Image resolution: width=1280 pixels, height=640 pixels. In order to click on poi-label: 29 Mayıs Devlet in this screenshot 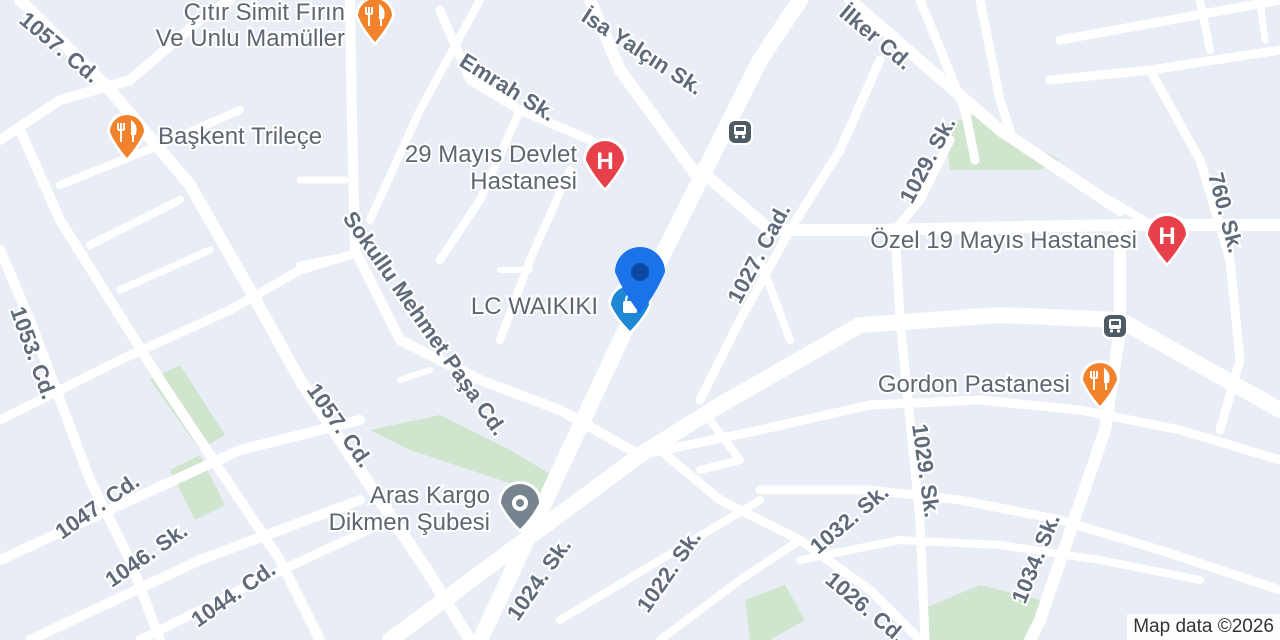, I will do `click(491, 154)`.